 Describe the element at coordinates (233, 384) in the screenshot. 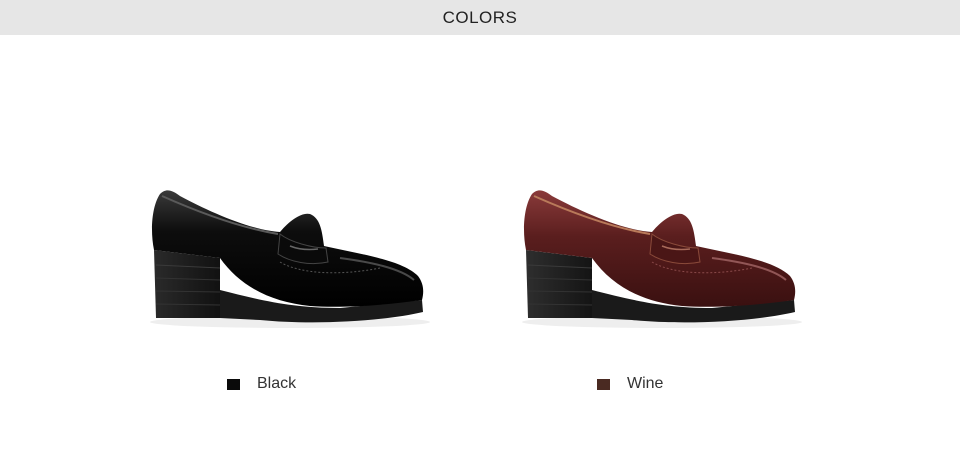

I see `black-swatch` at that location.